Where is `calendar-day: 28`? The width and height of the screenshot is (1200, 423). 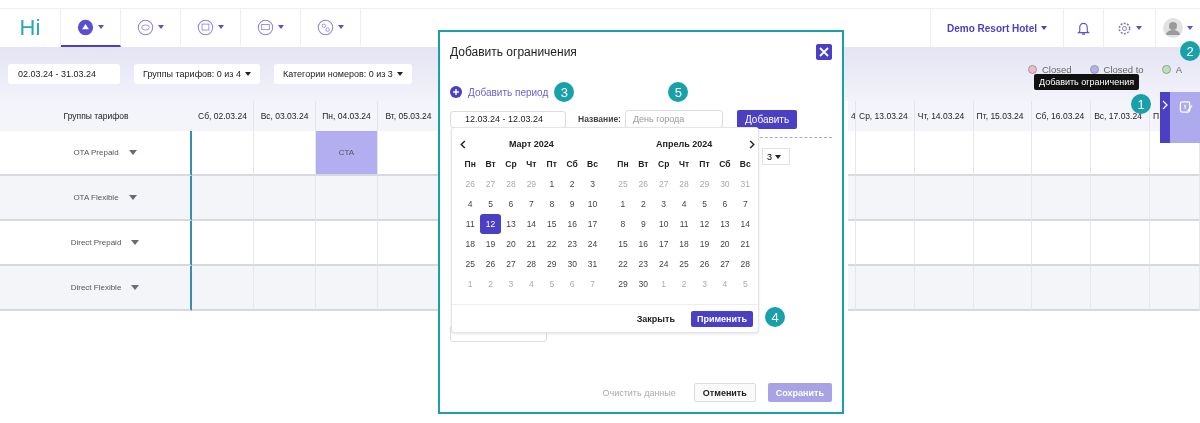
calendar-day: 28 is located at coordinates (745, 264).